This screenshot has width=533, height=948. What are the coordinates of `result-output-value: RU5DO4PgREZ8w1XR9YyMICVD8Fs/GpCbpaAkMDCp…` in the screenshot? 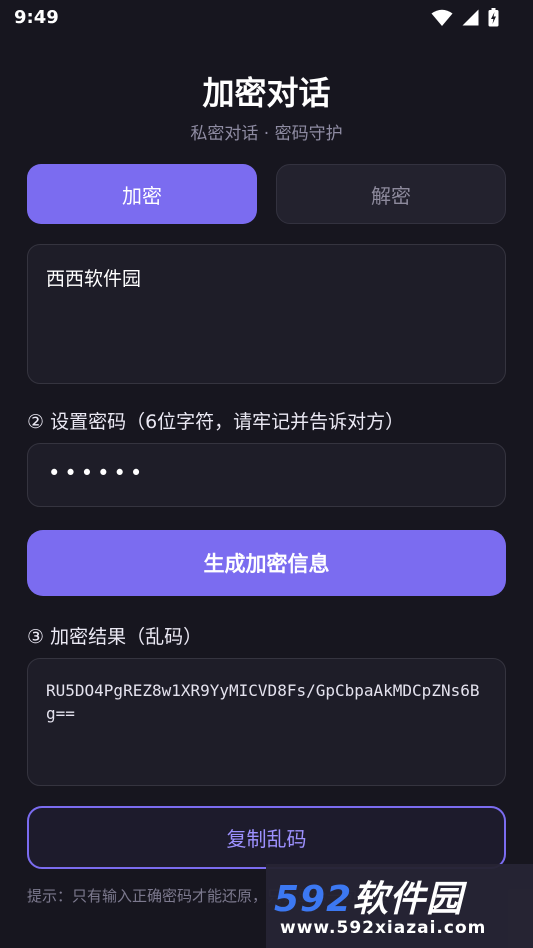 It's located at (263, 702).